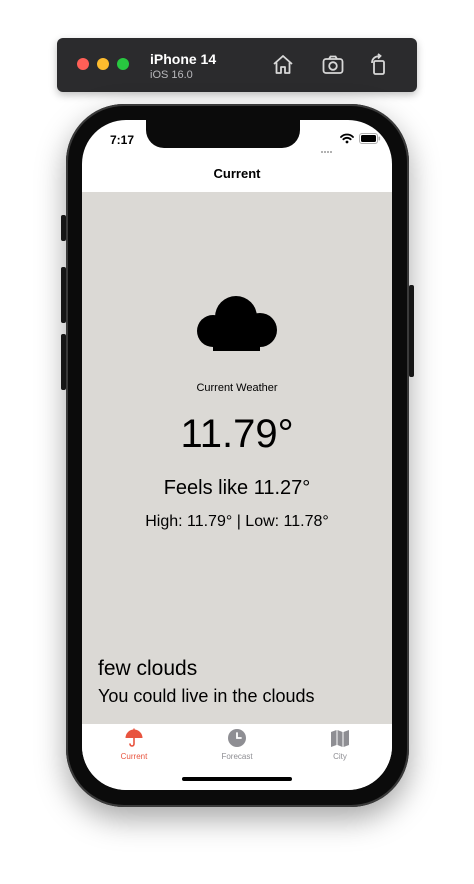 This screenshot has height=884, width=474. I want to click on section-label: Current Weather, so click(237, 388).